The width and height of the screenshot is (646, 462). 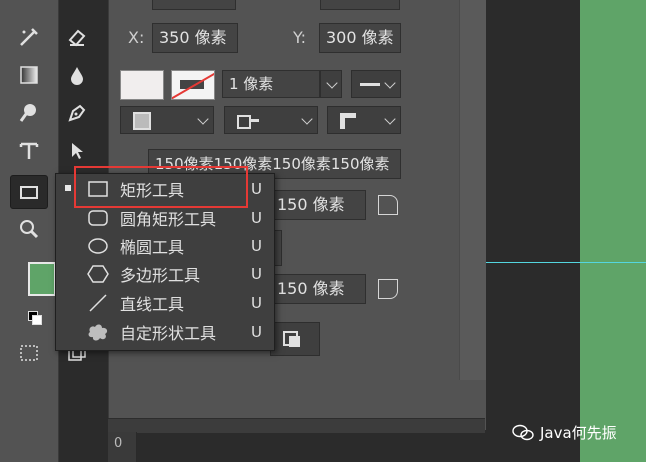 What do you see at coordinates (388, 205) in the screenshot?
I see `corner-top-right-icon` at bounding box center [388, 205].